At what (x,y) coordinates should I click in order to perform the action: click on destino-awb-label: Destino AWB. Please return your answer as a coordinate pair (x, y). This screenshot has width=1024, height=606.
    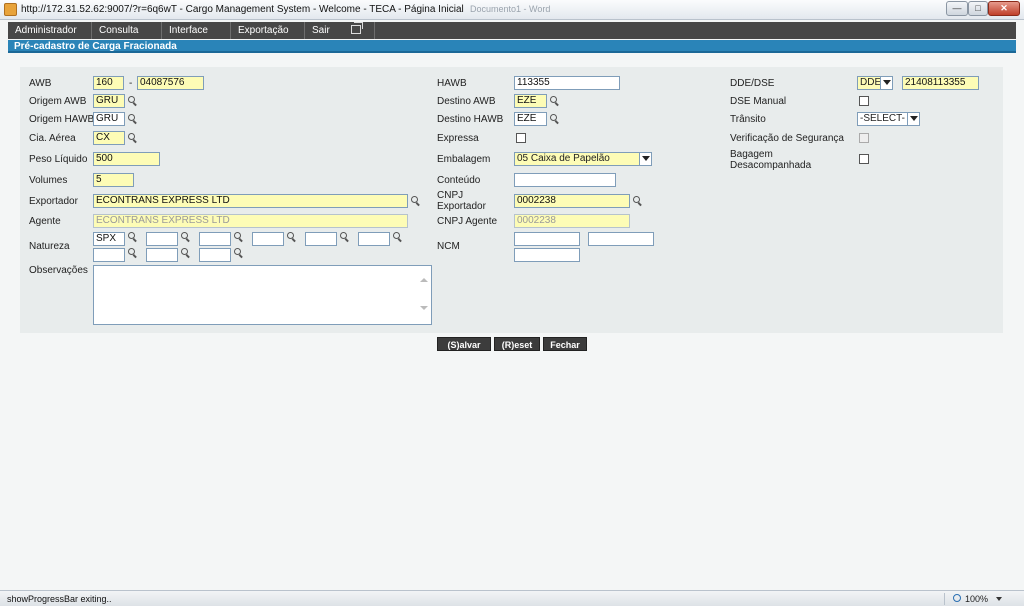
    Looking at the image, I should click on (466, 101).